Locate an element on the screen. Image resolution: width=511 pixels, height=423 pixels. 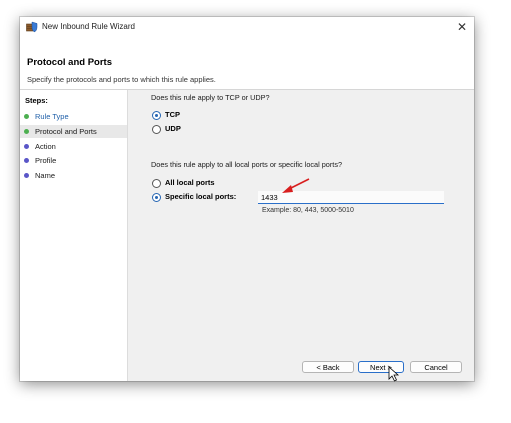
cancel-button: Cancel is located at coordinates (436, 367).